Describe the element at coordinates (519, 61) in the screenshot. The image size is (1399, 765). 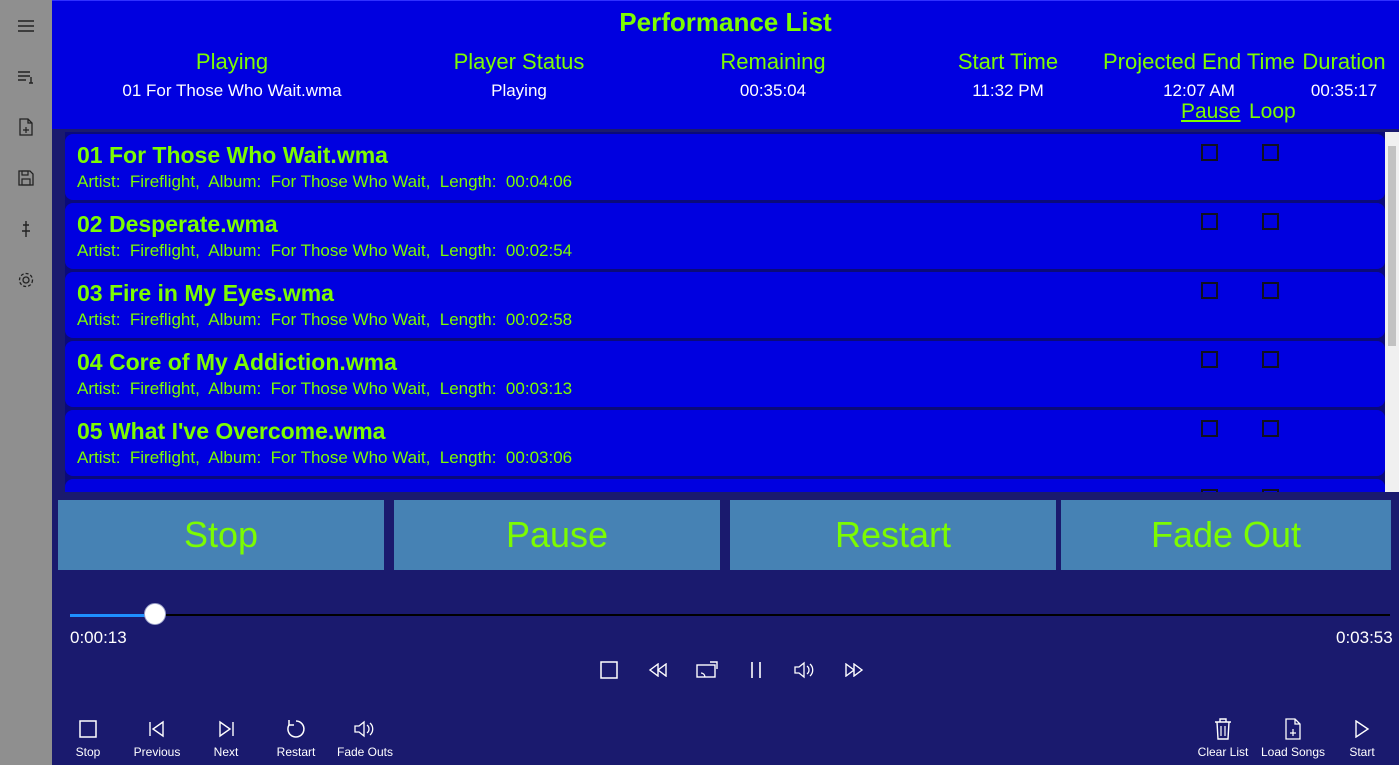
I see `player-status-label: Player Status` at that location.